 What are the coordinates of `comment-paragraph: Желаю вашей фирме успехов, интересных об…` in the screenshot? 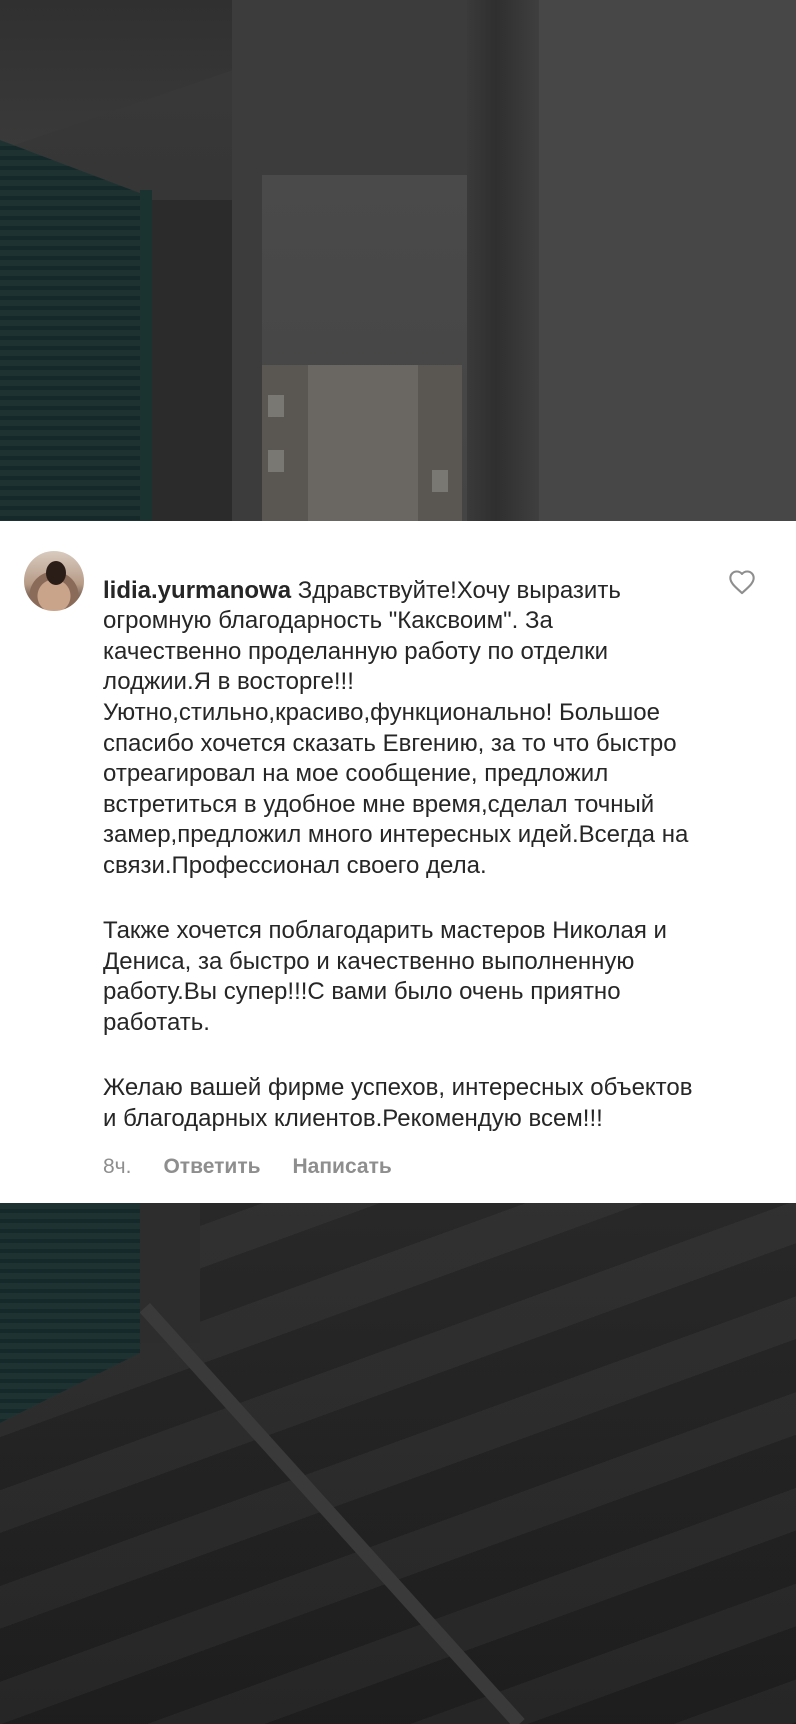 It's located at (398, 1103).